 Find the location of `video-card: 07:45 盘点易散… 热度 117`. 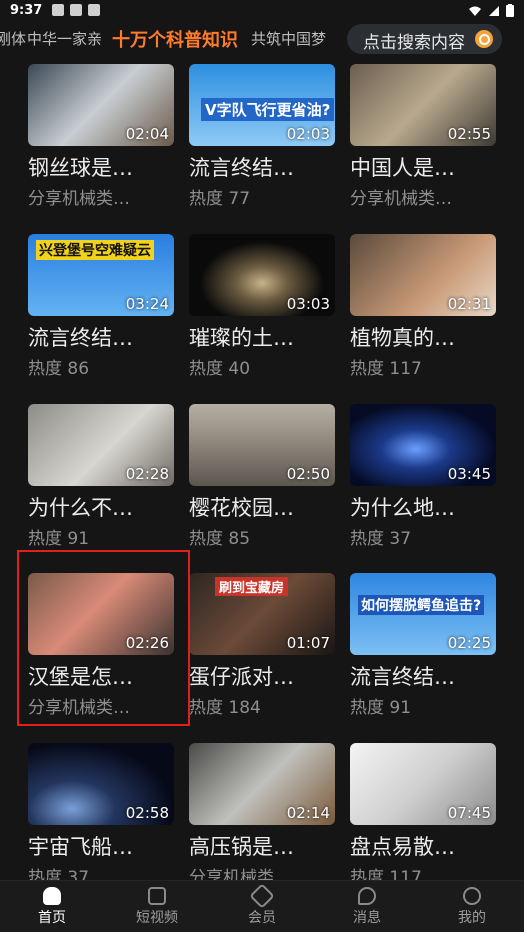

video-card: 07:45 盘点易散… 热度 117 is located at coordinates (424, 811).